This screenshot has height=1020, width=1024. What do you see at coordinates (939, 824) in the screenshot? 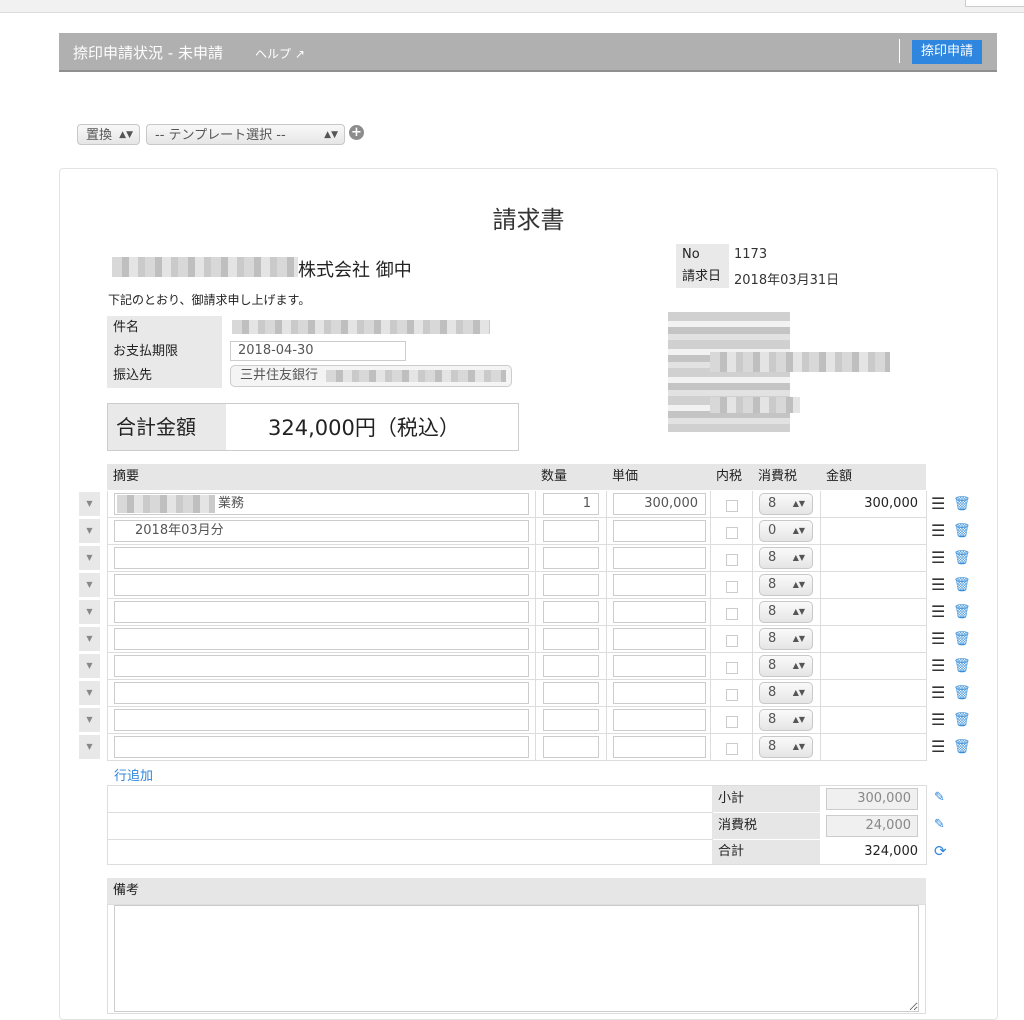
I see `edit-tax-pencil-icon: ✎` at bounding box center [939, 824].